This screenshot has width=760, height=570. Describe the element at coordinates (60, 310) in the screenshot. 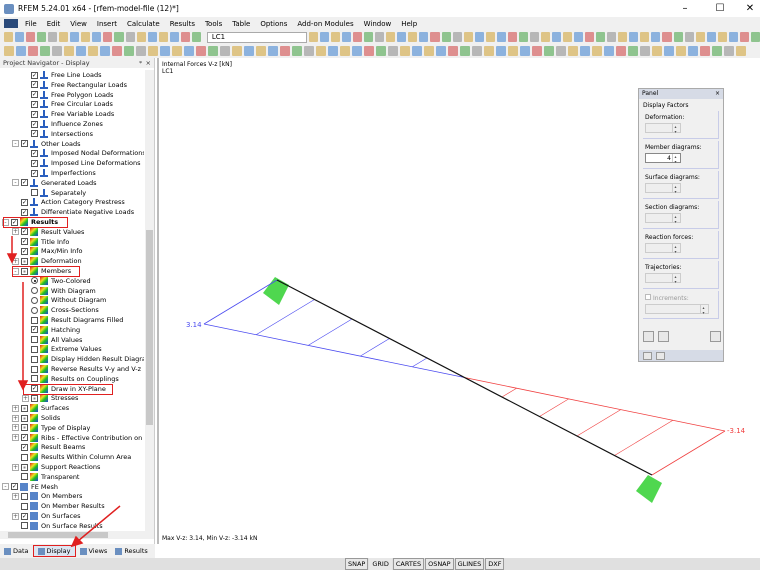

I see `tree-item: Cross-Sections` at that location.